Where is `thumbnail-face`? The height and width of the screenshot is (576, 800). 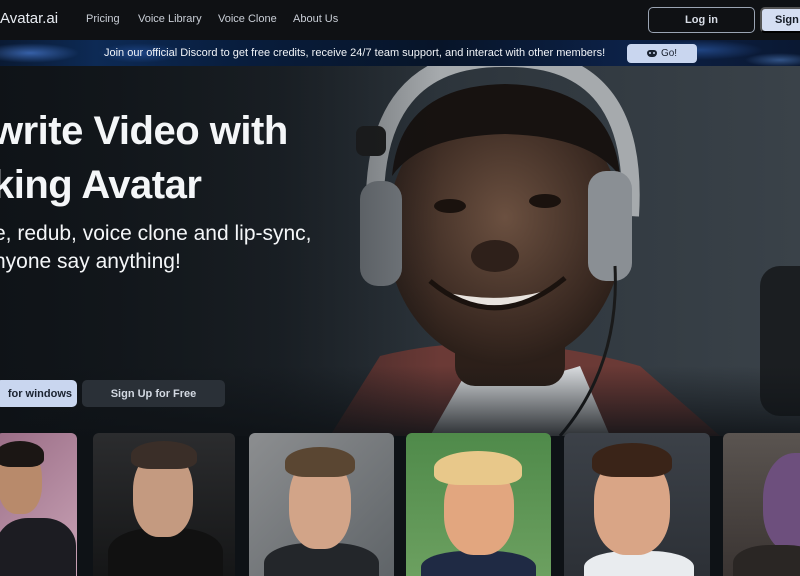
thumbnail-face is located at coordinates (781, 503).